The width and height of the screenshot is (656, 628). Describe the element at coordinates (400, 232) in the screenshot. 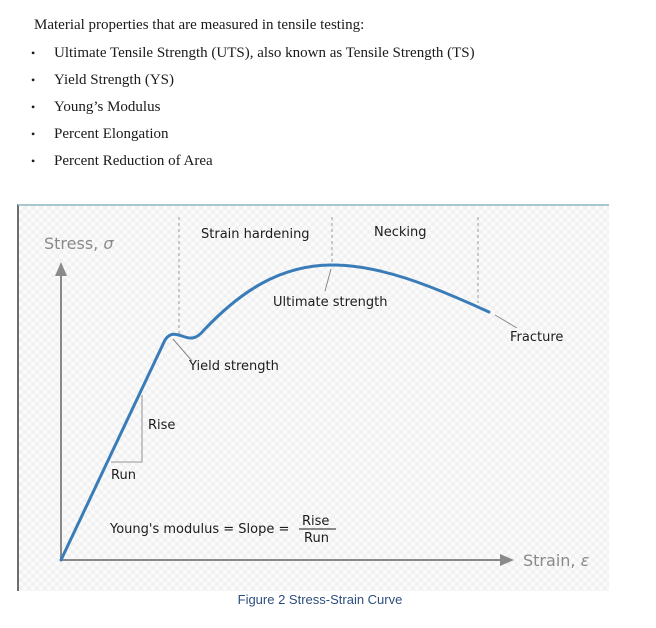

I see `necking-label: Necking` at that location.